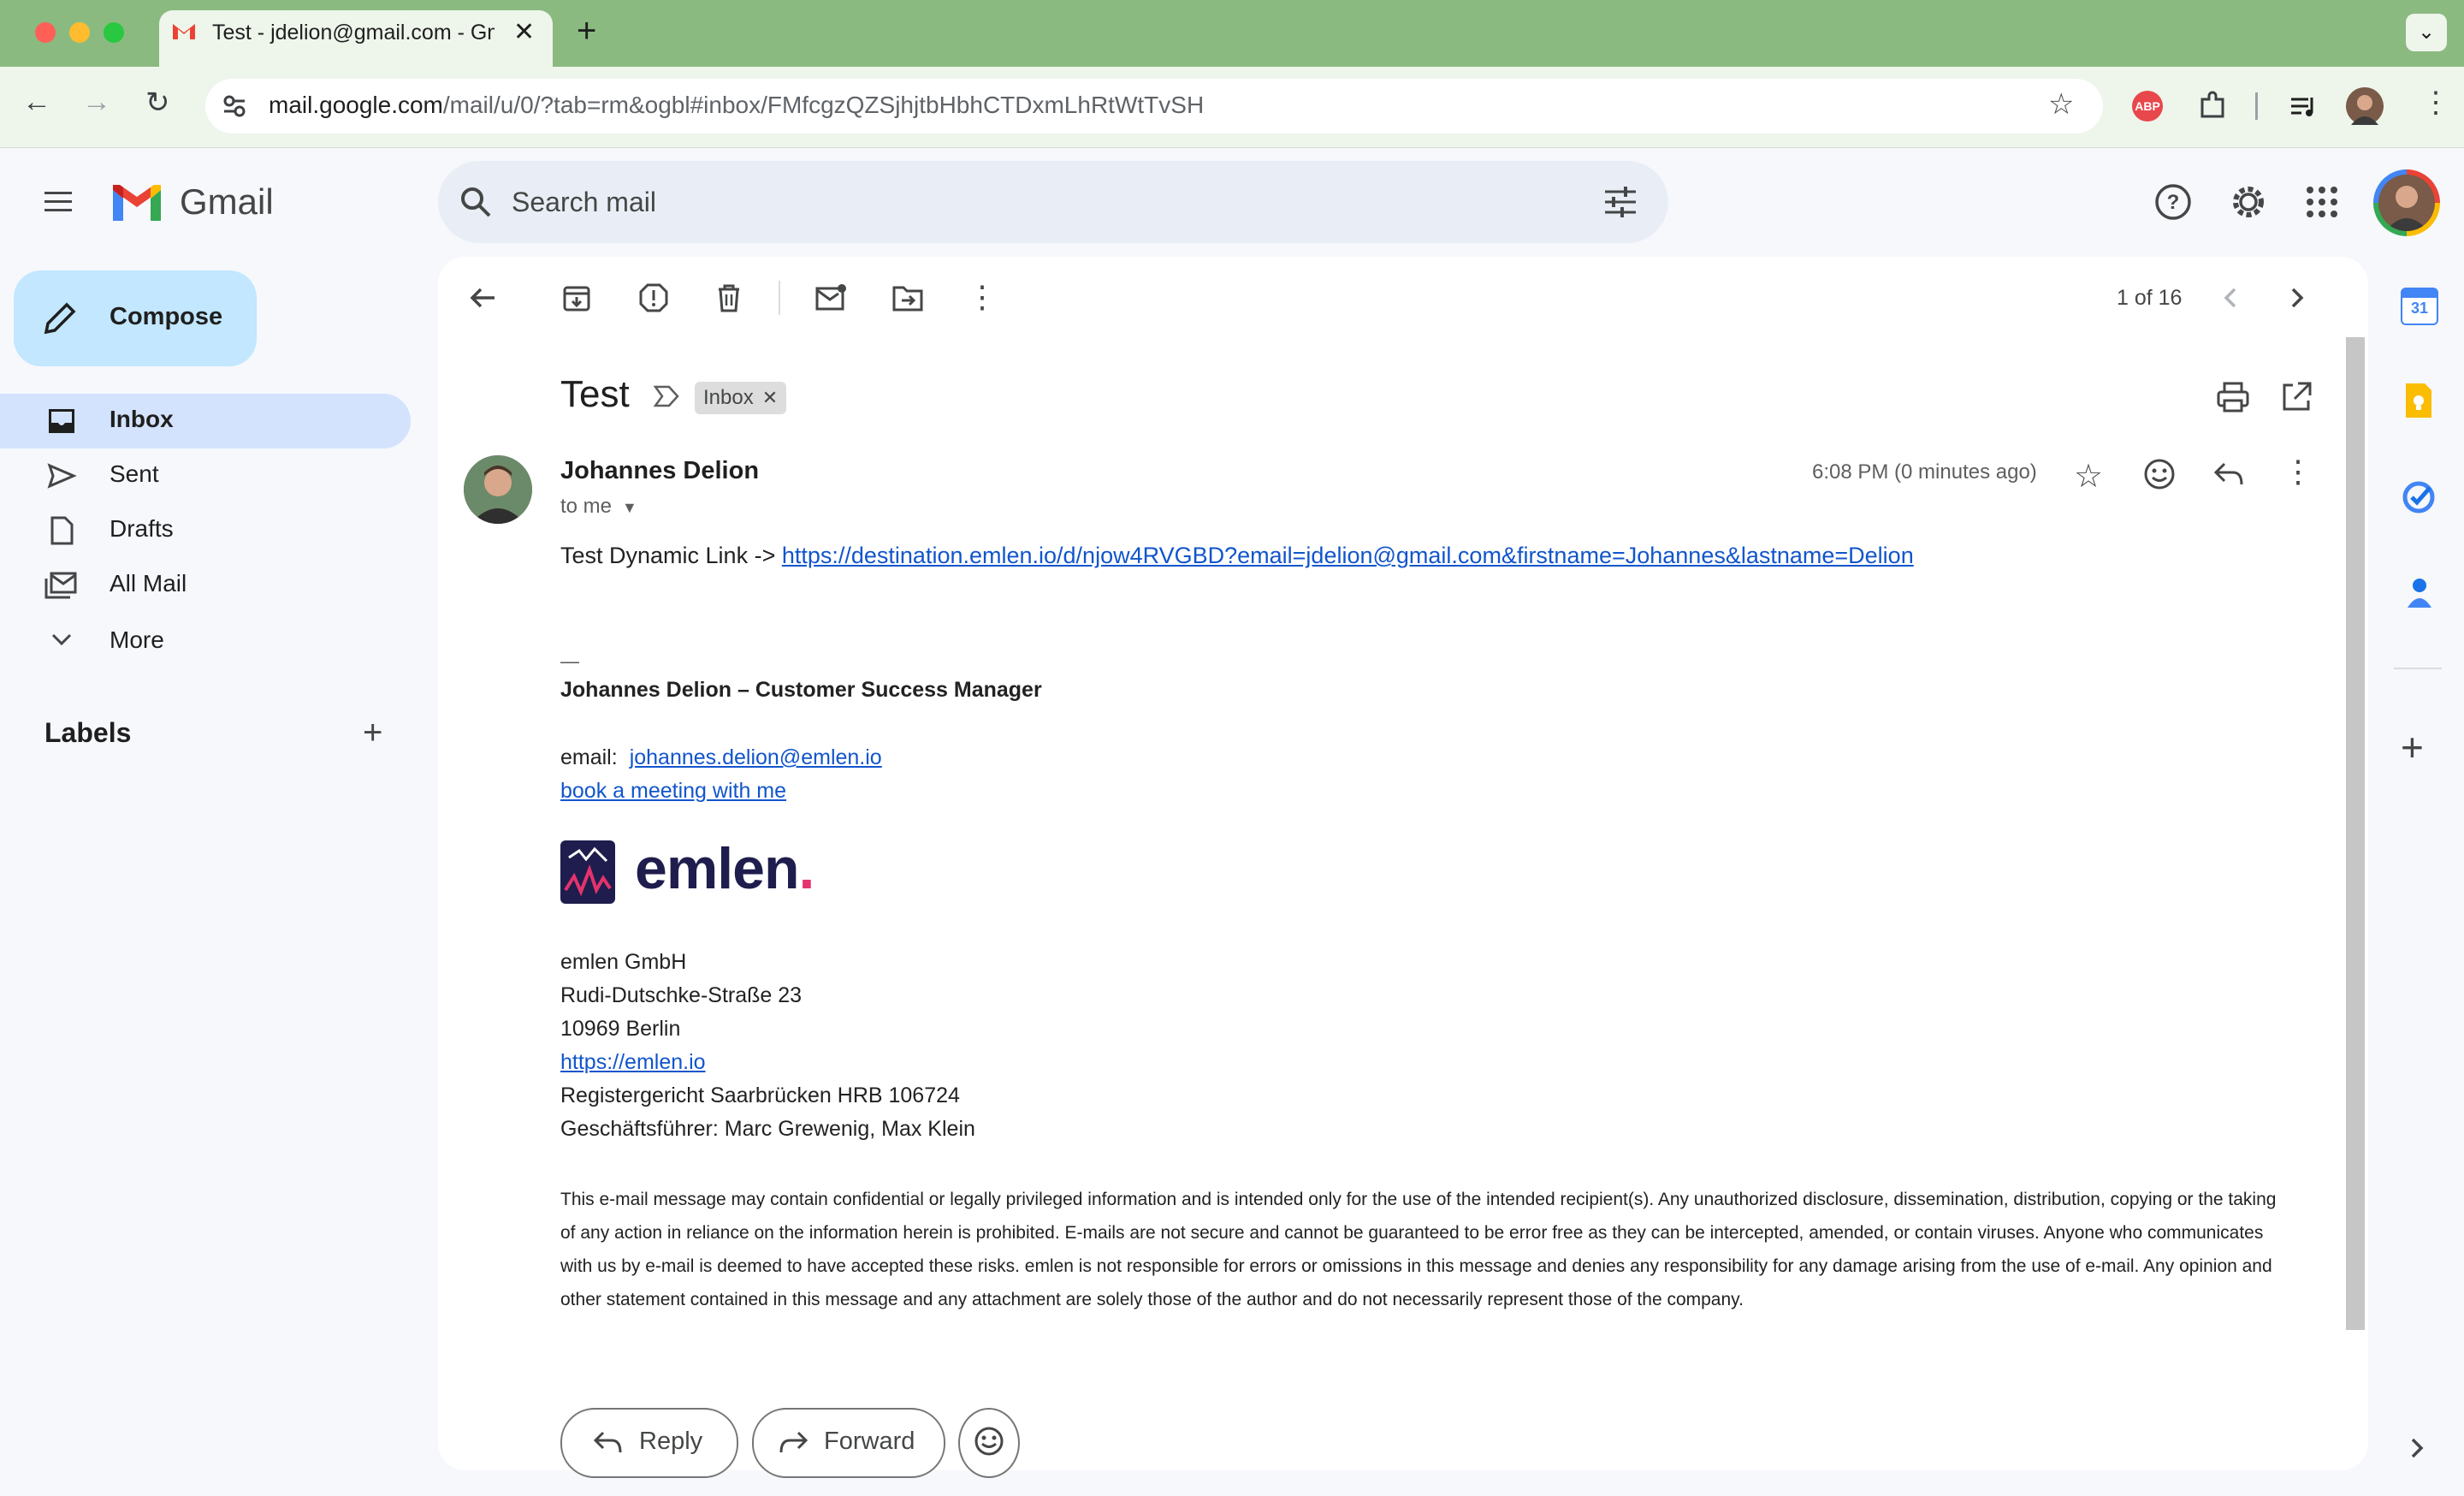 This screenshot has width=2464, height=1496. I want to click on forward-button: Forward, so click(848, 1443).